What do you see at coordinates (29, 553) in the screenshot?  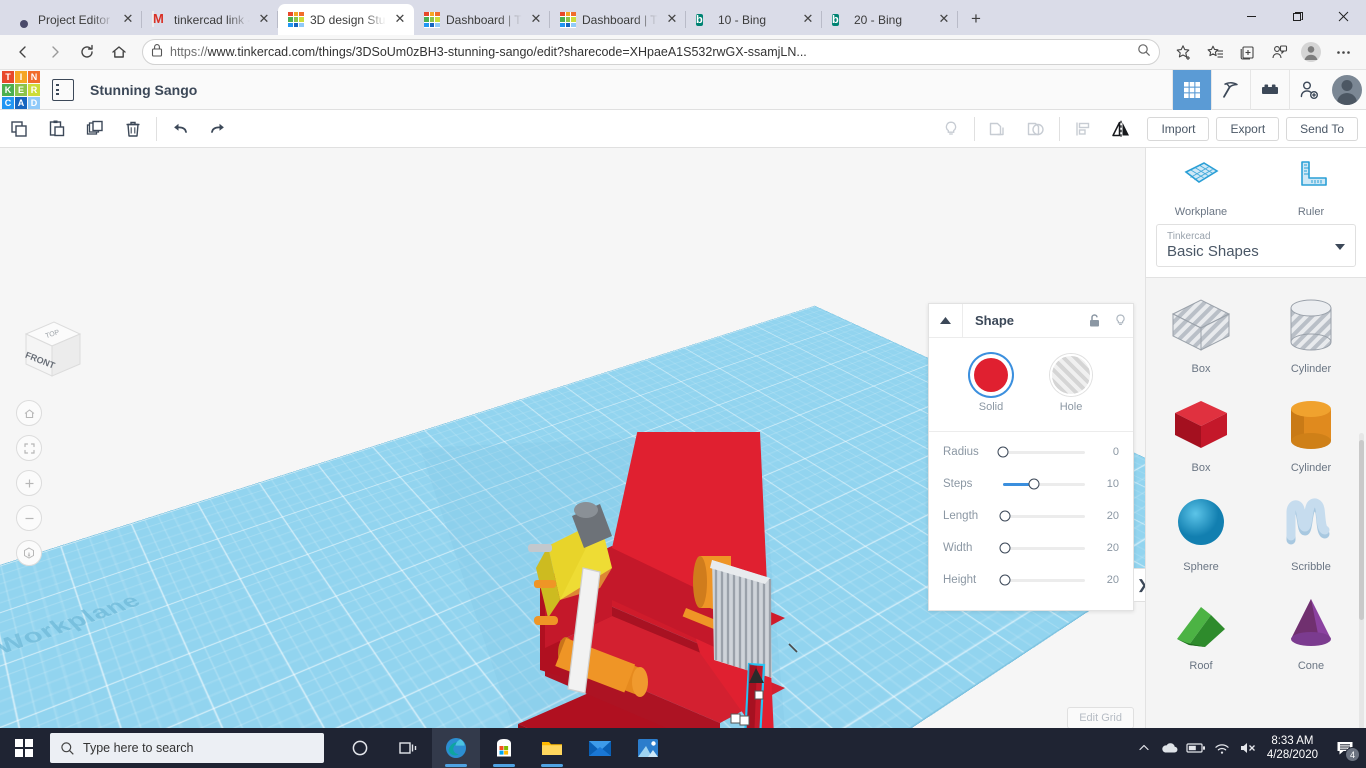 I see `perspective-toggle-icon` at bounding box center [29, 553].